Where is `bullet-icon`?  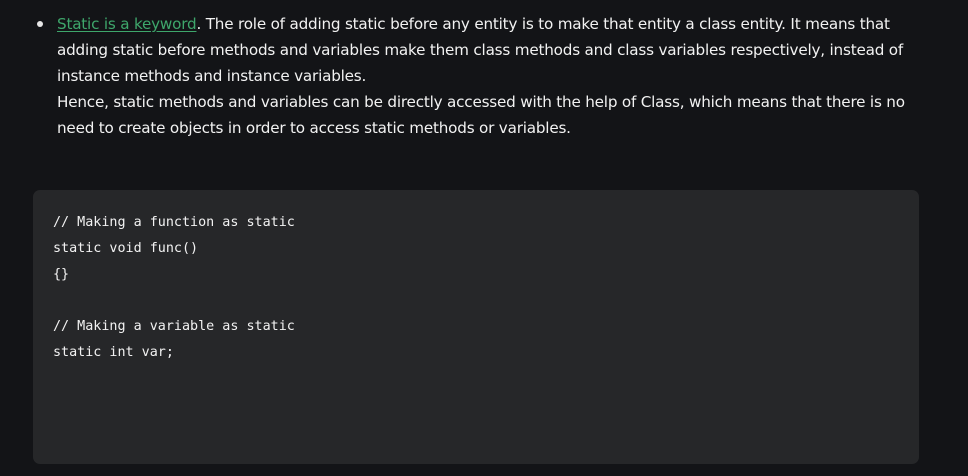 bullet-icon is located at coordinates (40, 24).